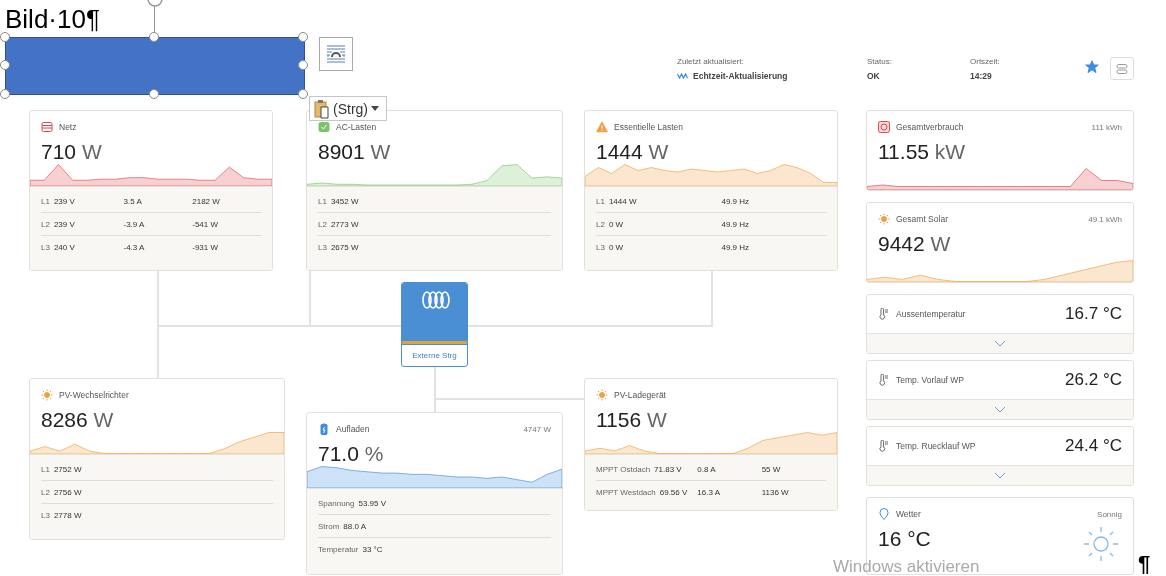  Describe the element at coordinates (134, 224) in the screenshot. I see `row-value: -3.9 A` at that location.